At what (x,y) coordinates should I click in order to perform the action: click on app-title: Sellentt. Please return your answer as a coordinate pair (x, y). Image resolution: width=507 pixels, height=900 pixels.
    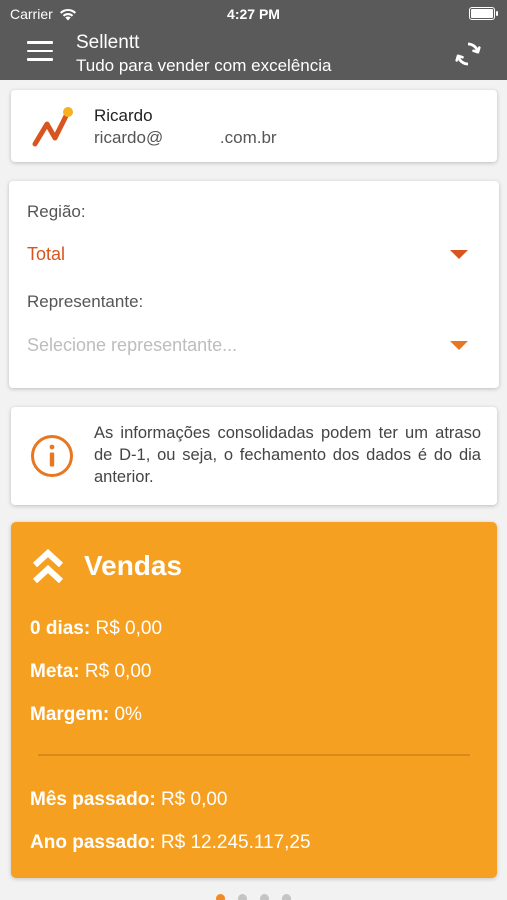
    Looking at the image, I should click on (108, 42).